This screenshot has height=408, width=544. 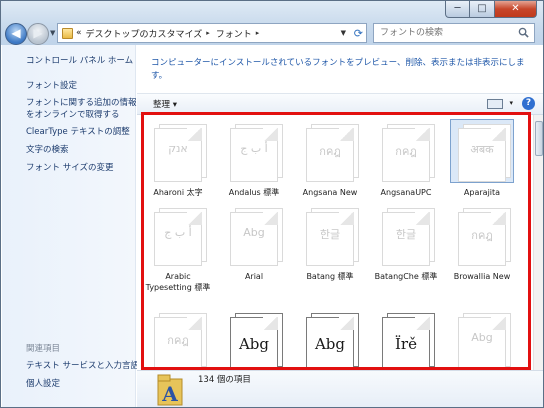 What do you see at coordinates (254, 192) in the screenshot?
I see `font-name: Andalus 標準` at bounding box center [254, 192].